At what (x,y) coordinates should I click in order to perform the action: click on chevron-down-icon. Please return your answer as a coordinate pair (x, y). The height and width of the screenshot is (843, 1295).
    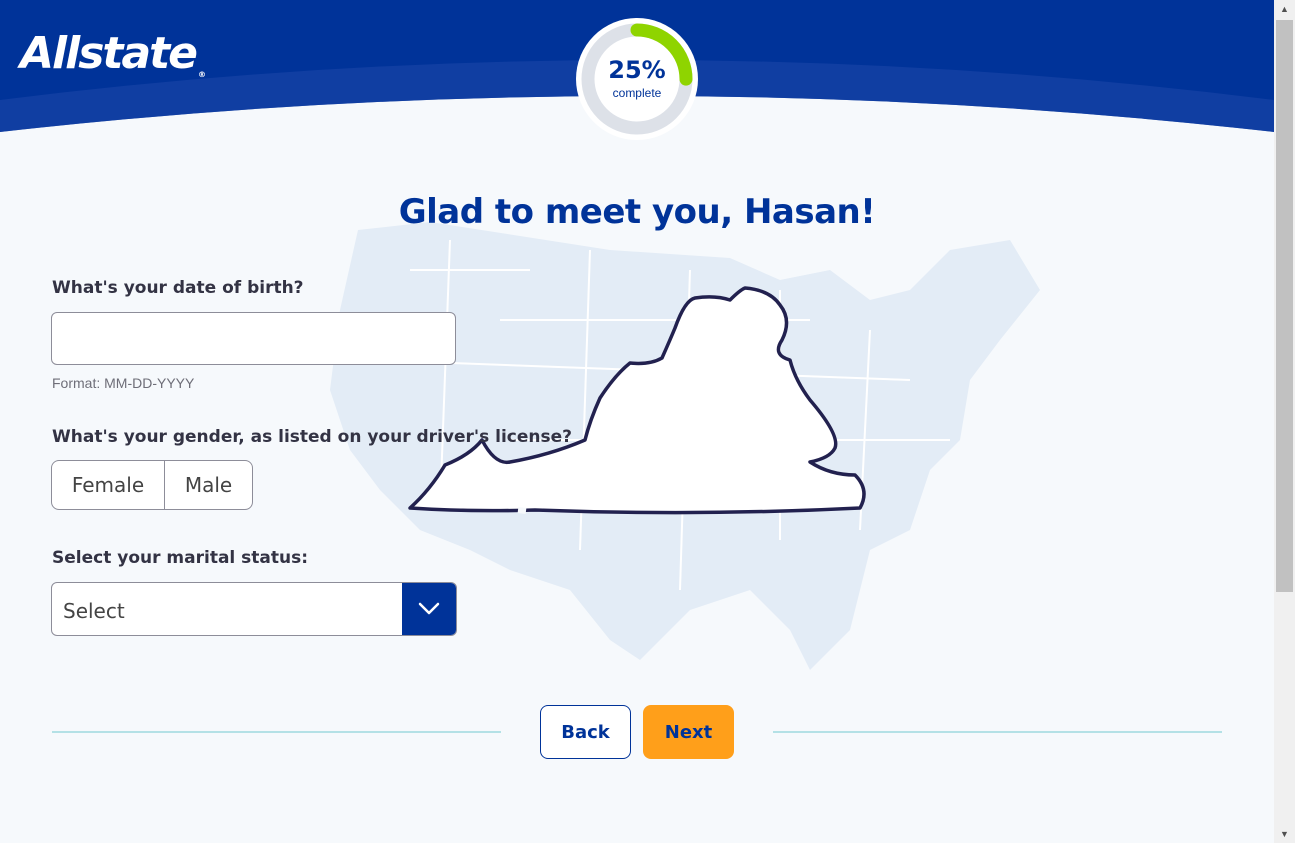
    Looking at the image, I should click on (429, 608).